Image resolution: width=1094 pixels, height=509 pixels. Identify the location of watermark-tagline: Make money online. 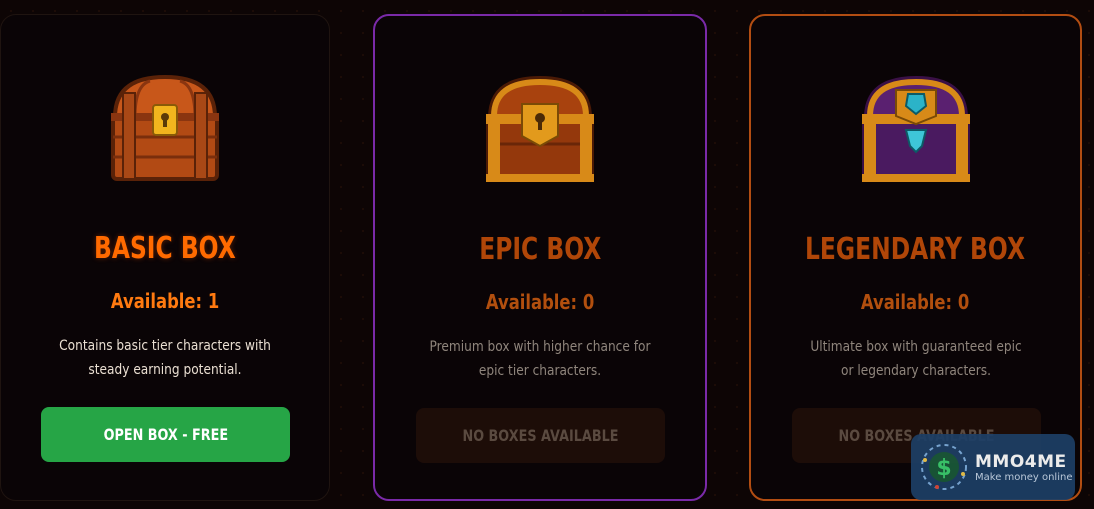
(1024, 477).